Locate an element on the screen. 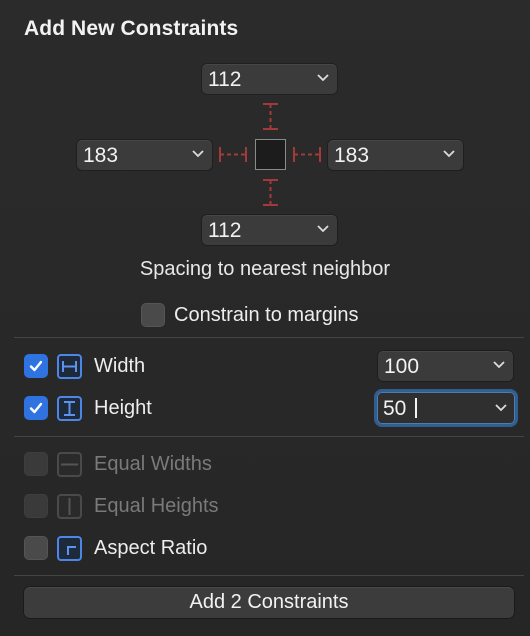 This screenshot has height=636, width=530. equal-heights-row: Equal Heights is located at coordinates (121, 506).